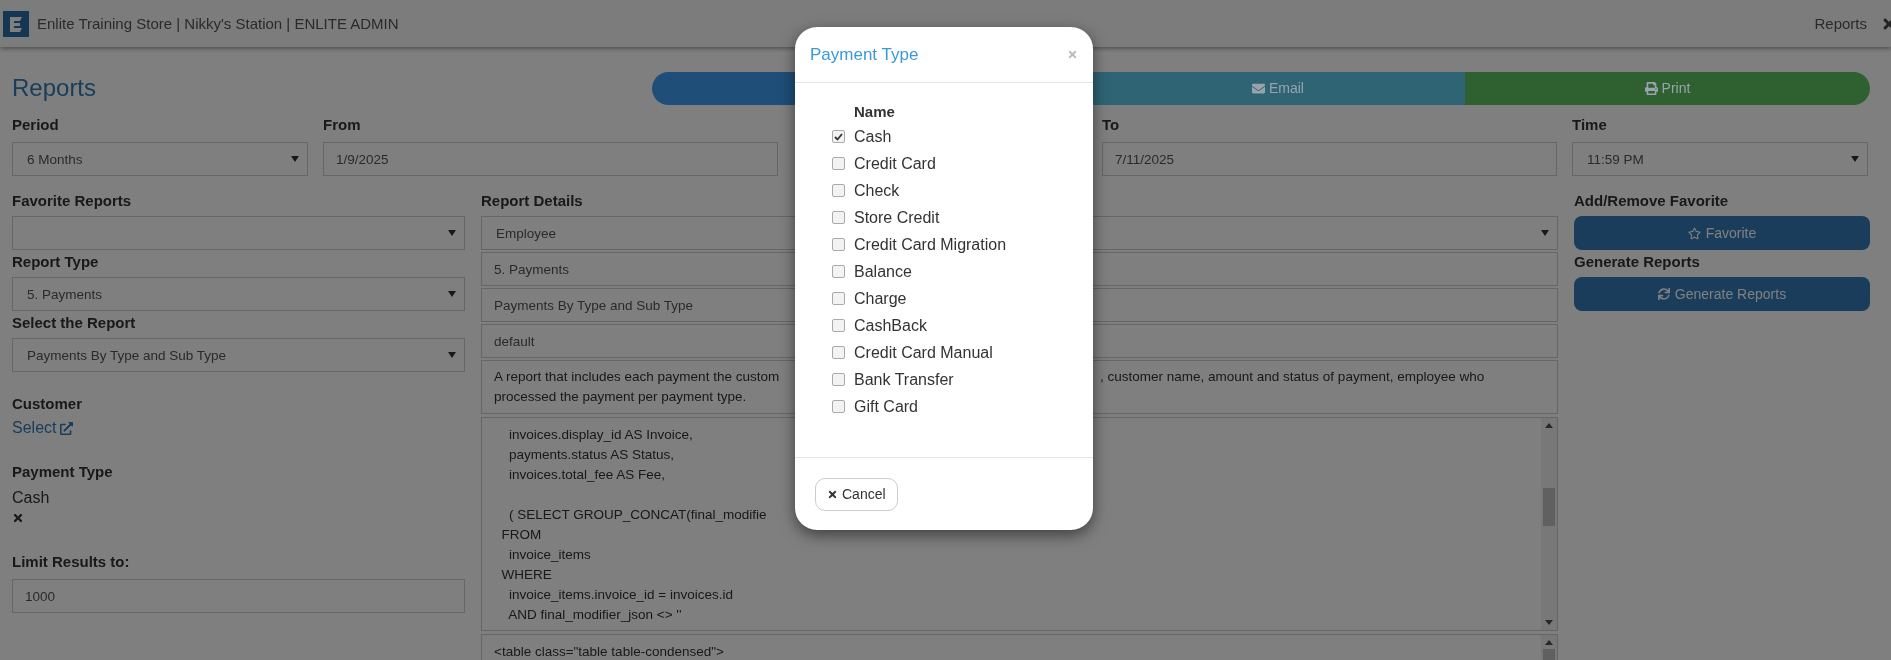  I want to click on cancel-button: Cancel, so click(856, 494).